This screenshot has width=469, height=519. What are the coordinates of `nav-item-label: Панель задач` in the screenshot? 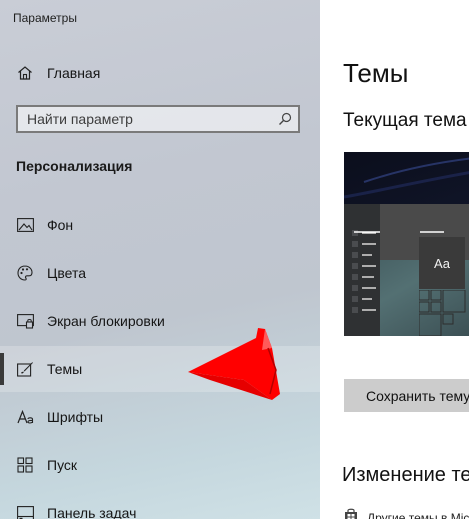 It's located at (92, 512).